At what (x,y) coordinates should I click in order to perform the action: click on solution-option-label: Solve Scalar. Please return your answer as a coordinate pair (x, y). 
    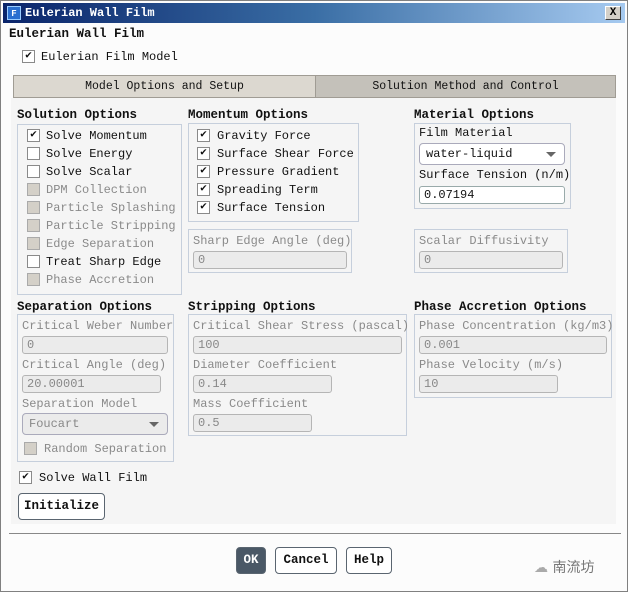
    Looking at the image, I should click on (89, 172).